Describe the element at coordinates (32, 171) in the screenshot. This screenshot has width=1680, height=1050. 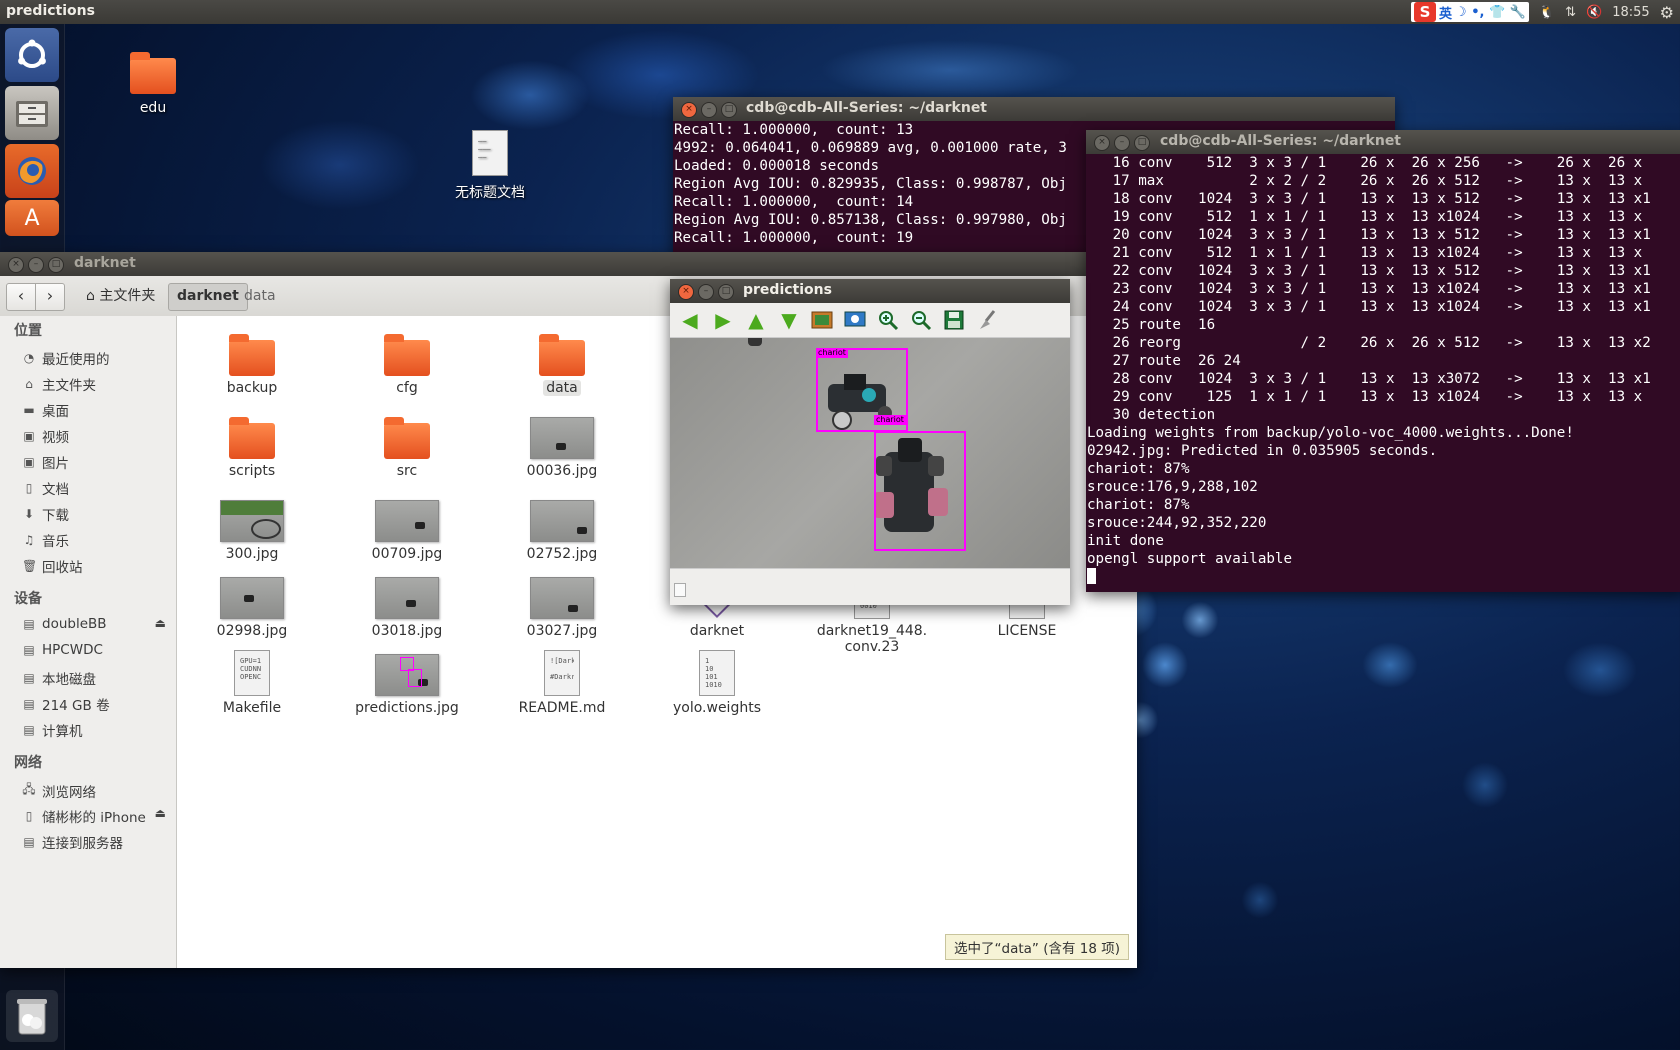
I see `firefox-icon` at that location.